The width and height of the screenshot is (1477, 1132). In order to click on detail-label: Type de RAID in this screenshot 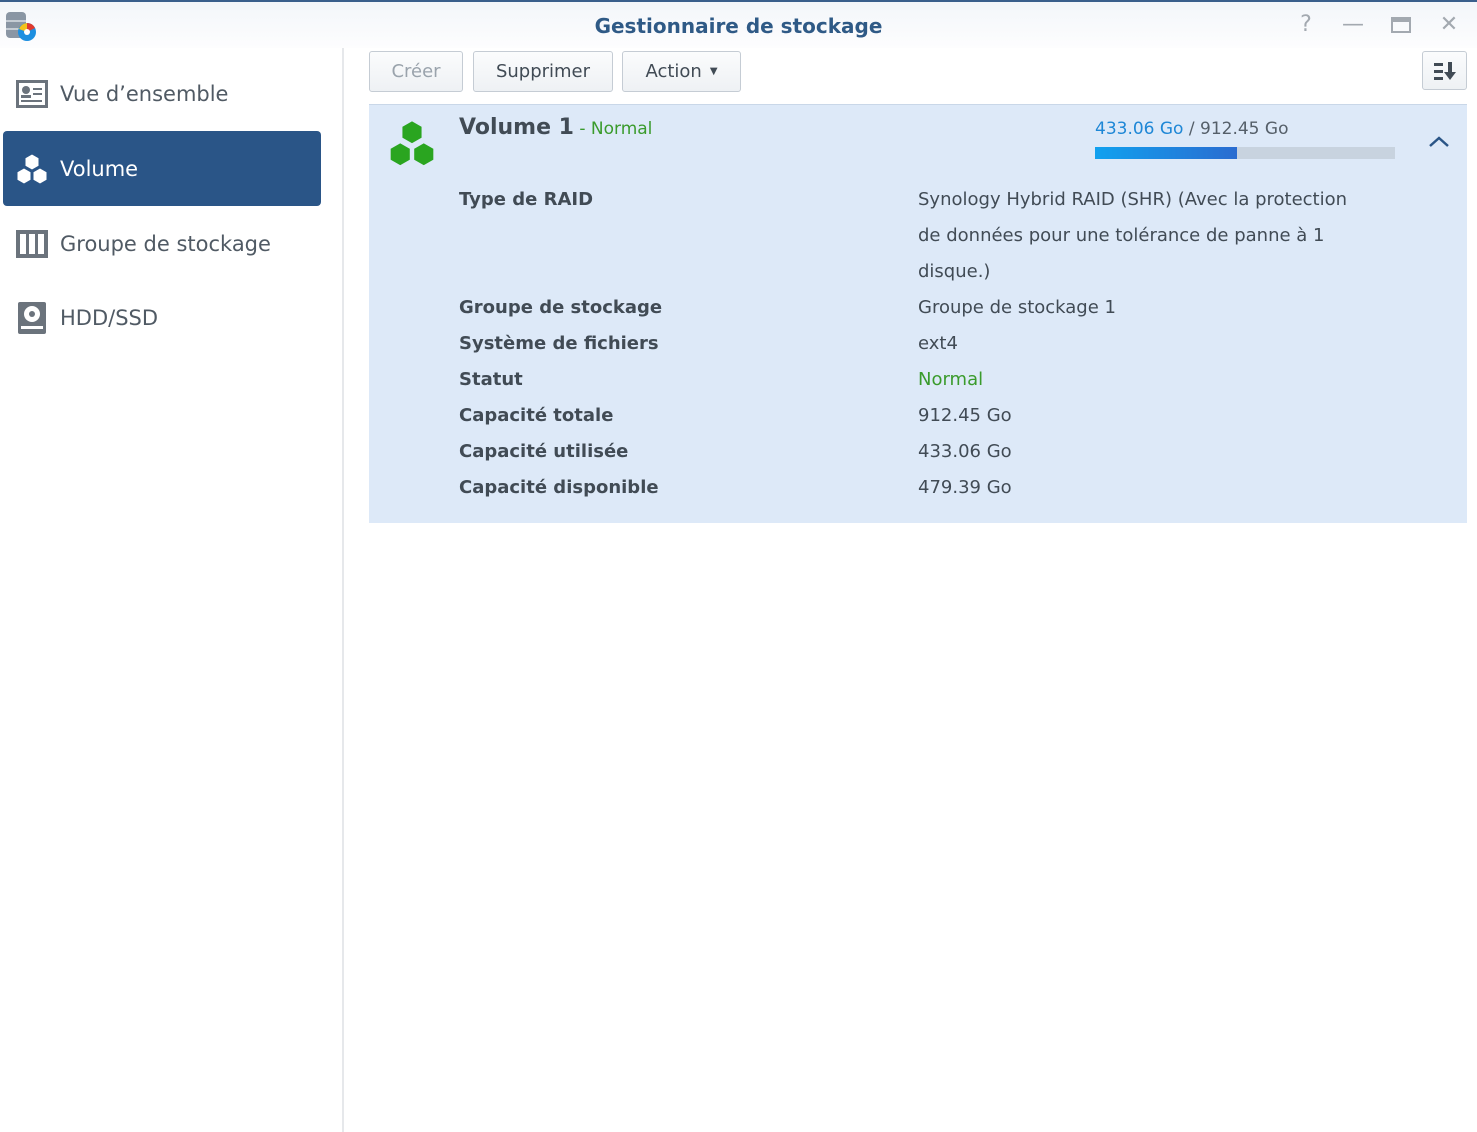, I will do `click(526, 199)`.